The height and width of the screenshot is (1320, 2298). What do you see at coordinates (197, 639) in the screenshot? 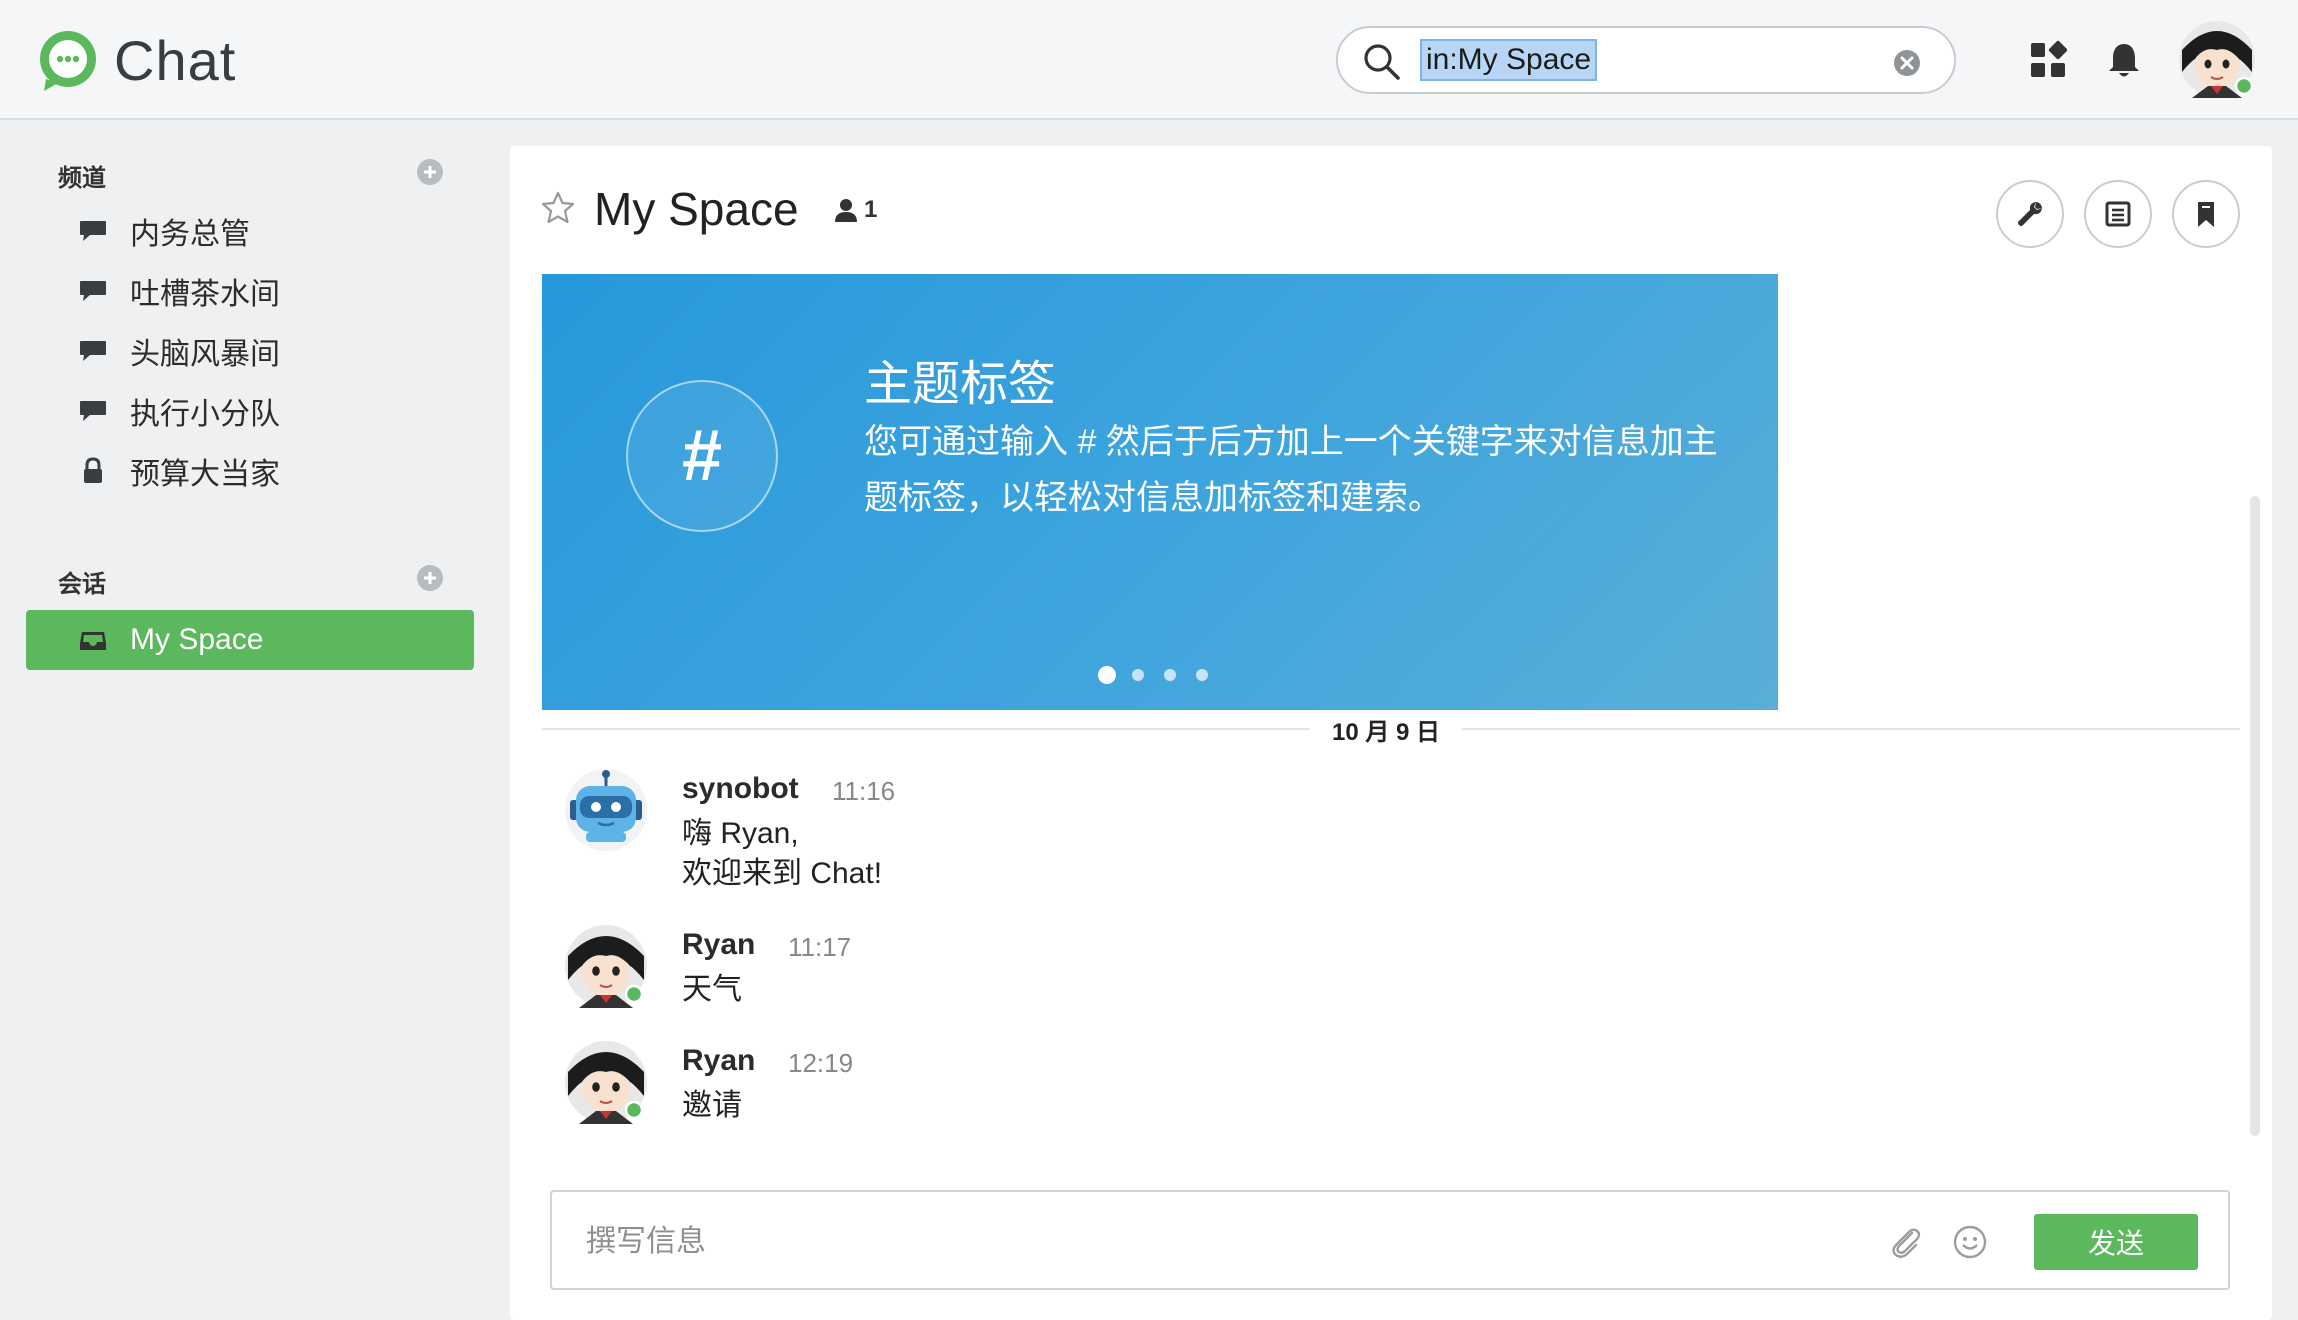
I see `conversation-label: My Space` at bounding box center [197, 639].